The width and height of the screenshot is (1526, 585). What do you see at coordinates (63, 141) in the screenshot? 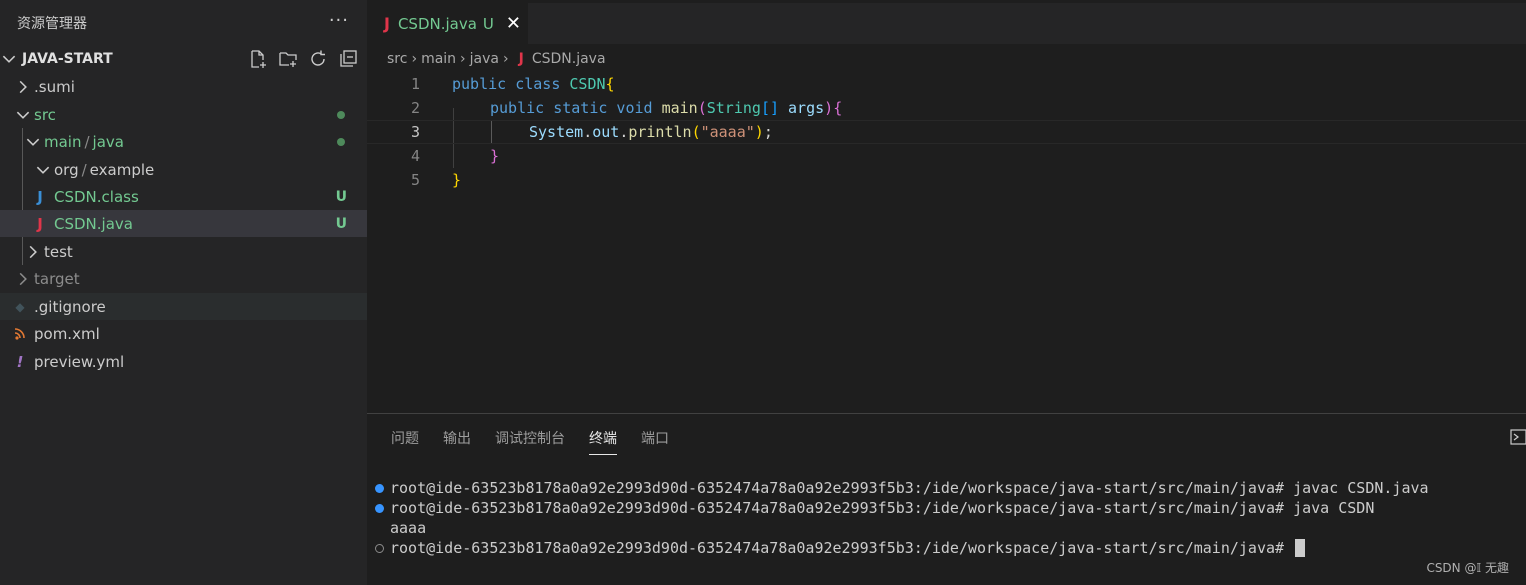
I see `tree-item-label: main` at bounding box center [63, 141].